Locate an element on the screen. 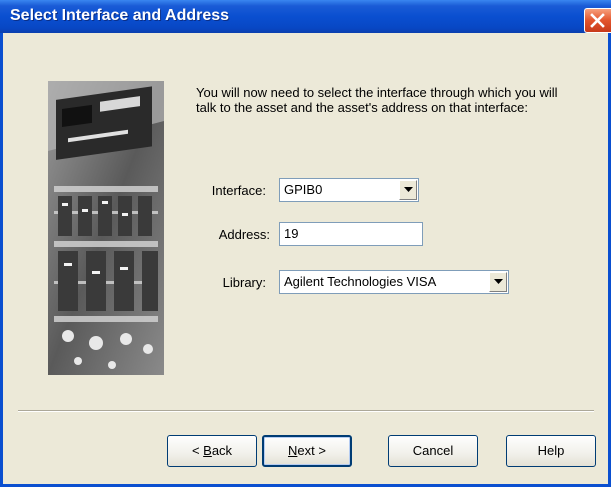  library-value: Agilent Technologies VISA is located at coordinates (360, 281).